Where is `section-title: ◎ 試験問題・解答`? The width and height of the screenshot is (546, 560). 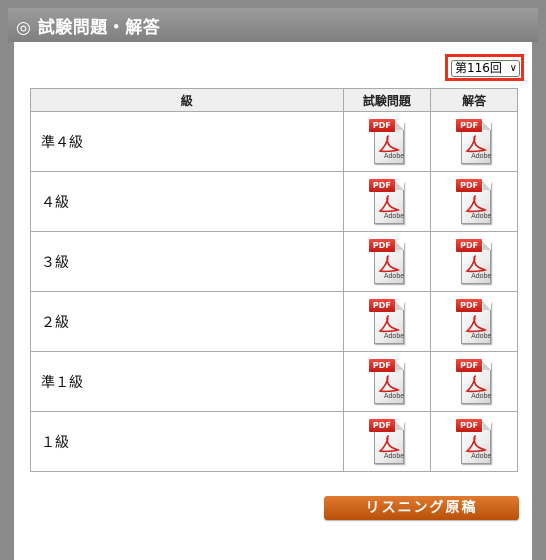
section-title: ◎ 試験問題・解答 is located at coordinates (88, 28).